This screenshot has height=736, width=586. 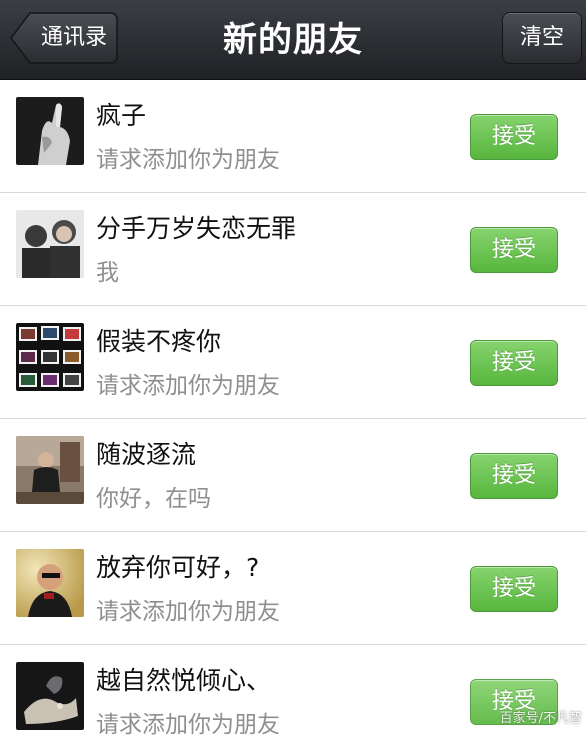 I want to click on request-name: 放弃你可好，?, so click(x=178, y=567).